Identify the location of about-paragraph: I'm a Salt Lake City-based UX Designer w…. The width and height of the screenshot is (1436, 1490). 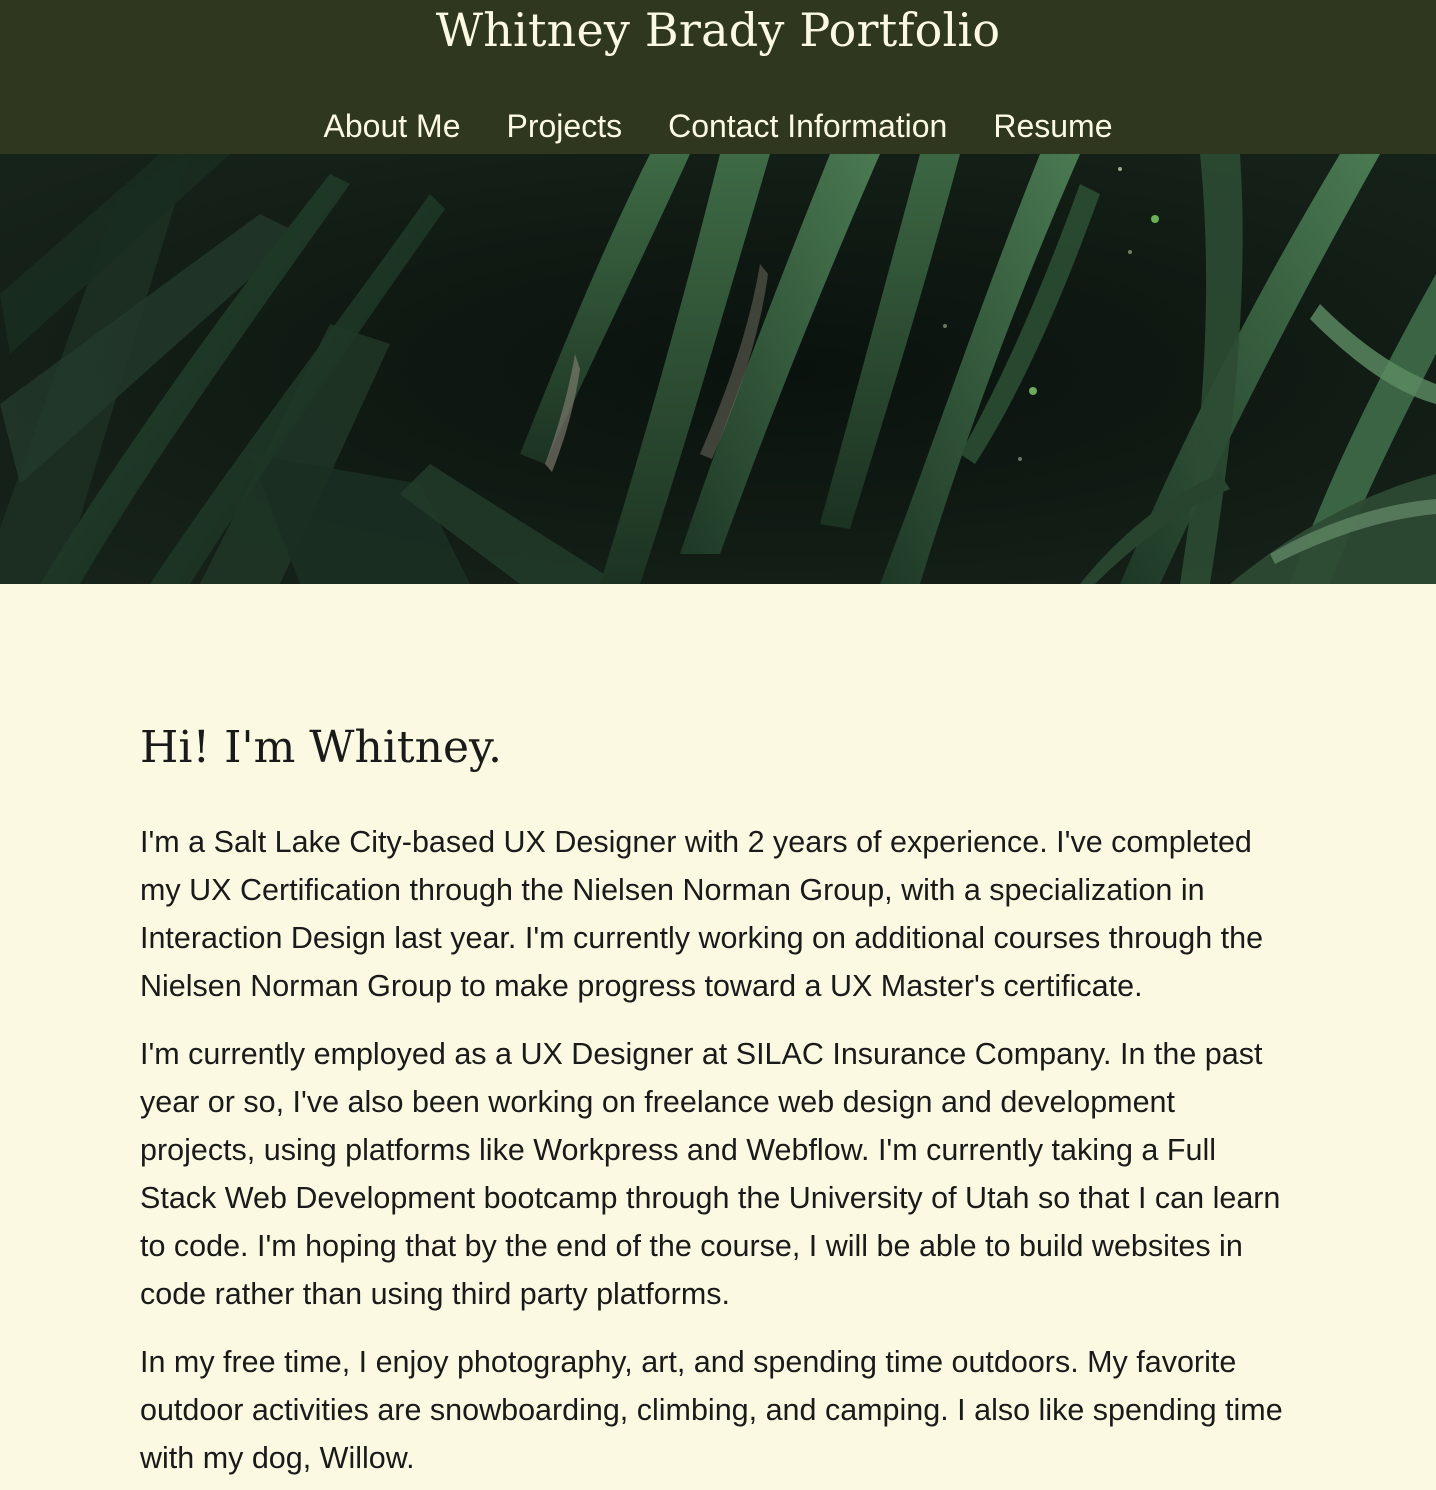
(702, 914).